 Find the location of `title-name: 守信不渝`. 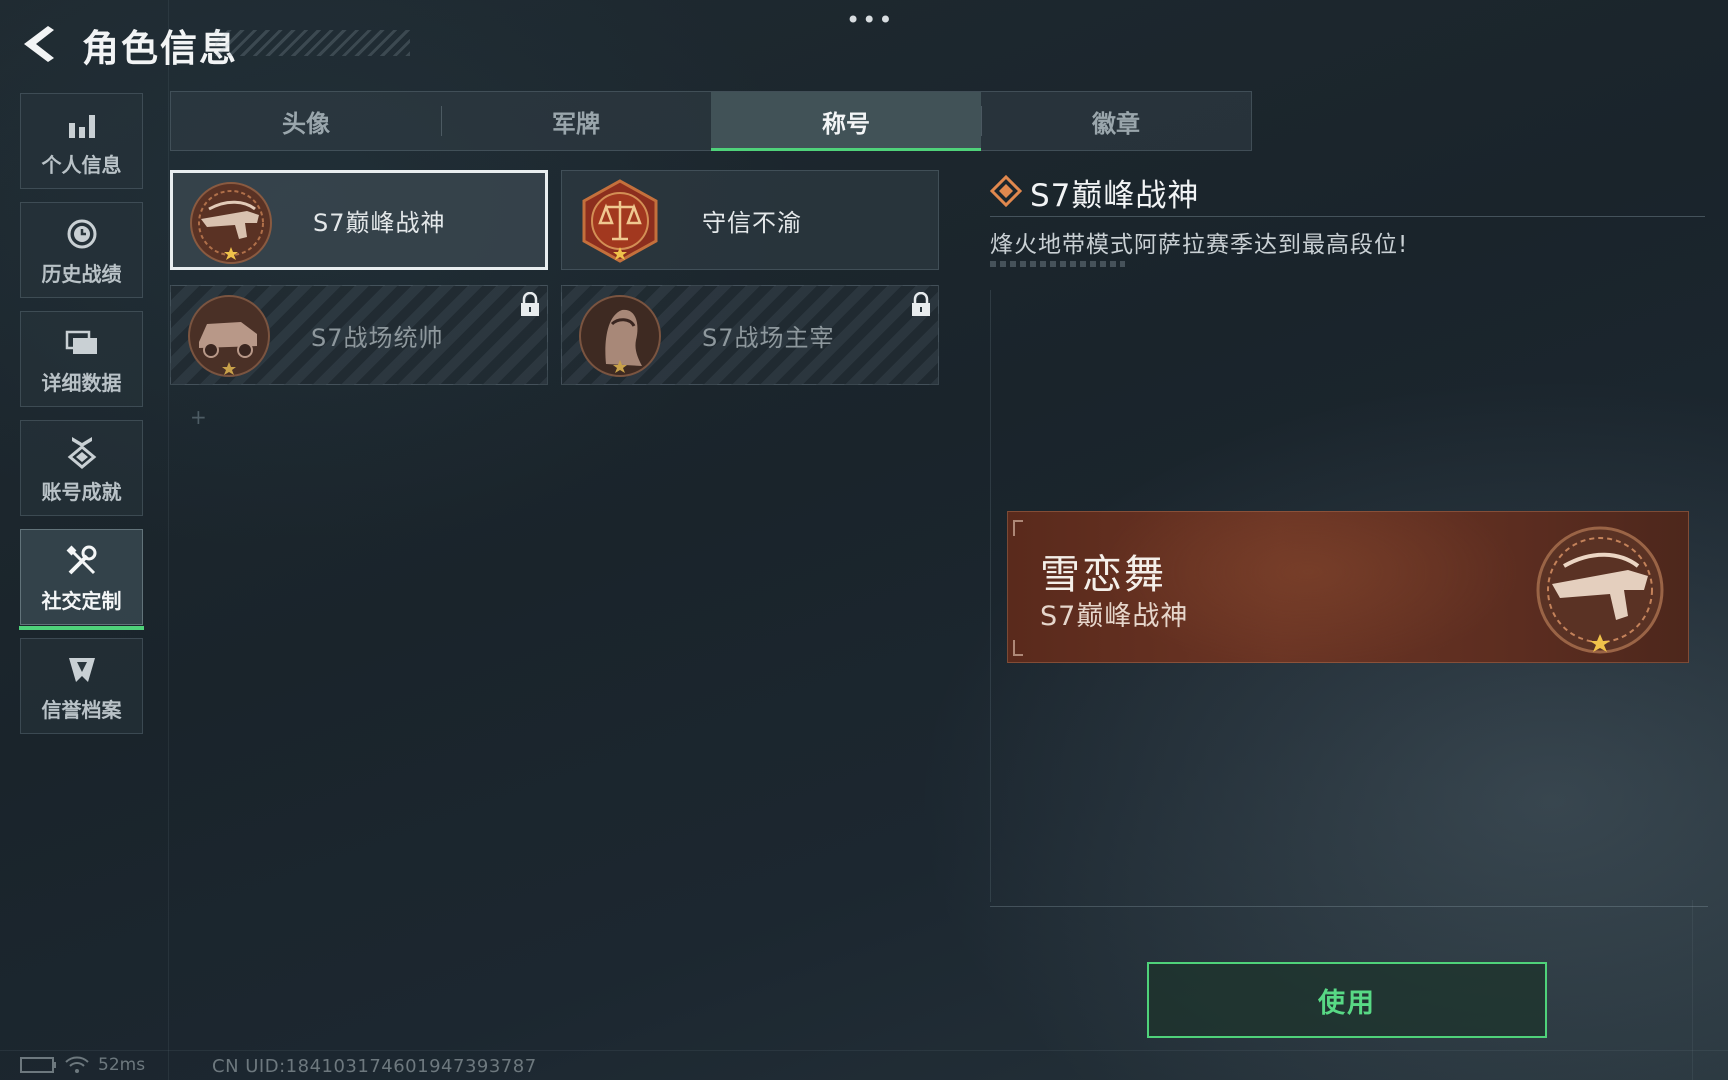

title-name: 守信不渝 is located at coordinates (752, 222).